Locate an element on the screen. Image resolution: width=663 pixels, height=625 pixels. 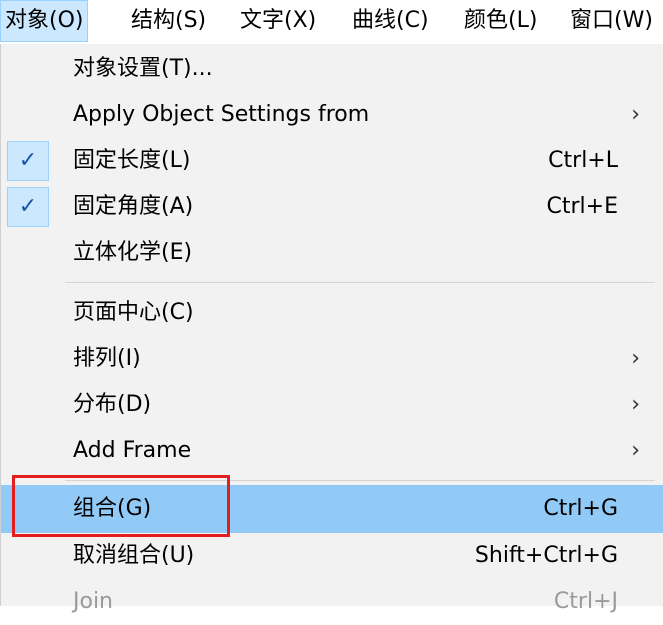
menu-item-fixed-length: ✓ 固定长度(L) Ctrl+L is located at coordinates (332, 161).